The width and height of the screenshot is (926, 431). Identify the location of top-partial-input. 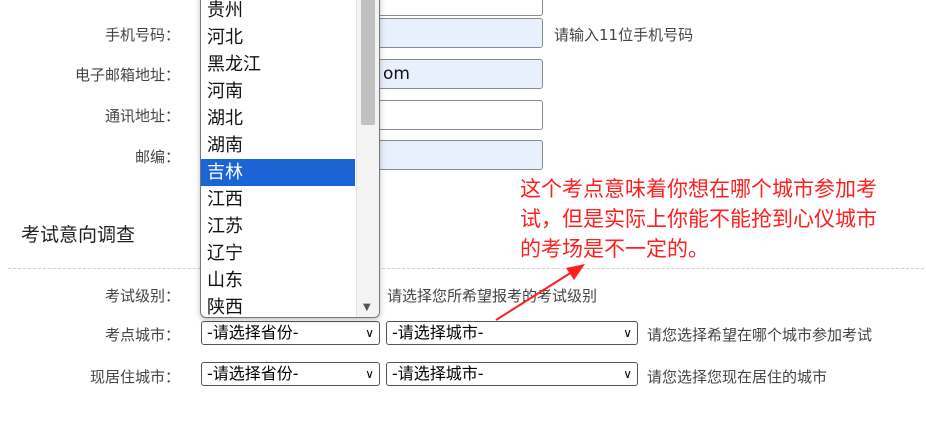
(460, 8).